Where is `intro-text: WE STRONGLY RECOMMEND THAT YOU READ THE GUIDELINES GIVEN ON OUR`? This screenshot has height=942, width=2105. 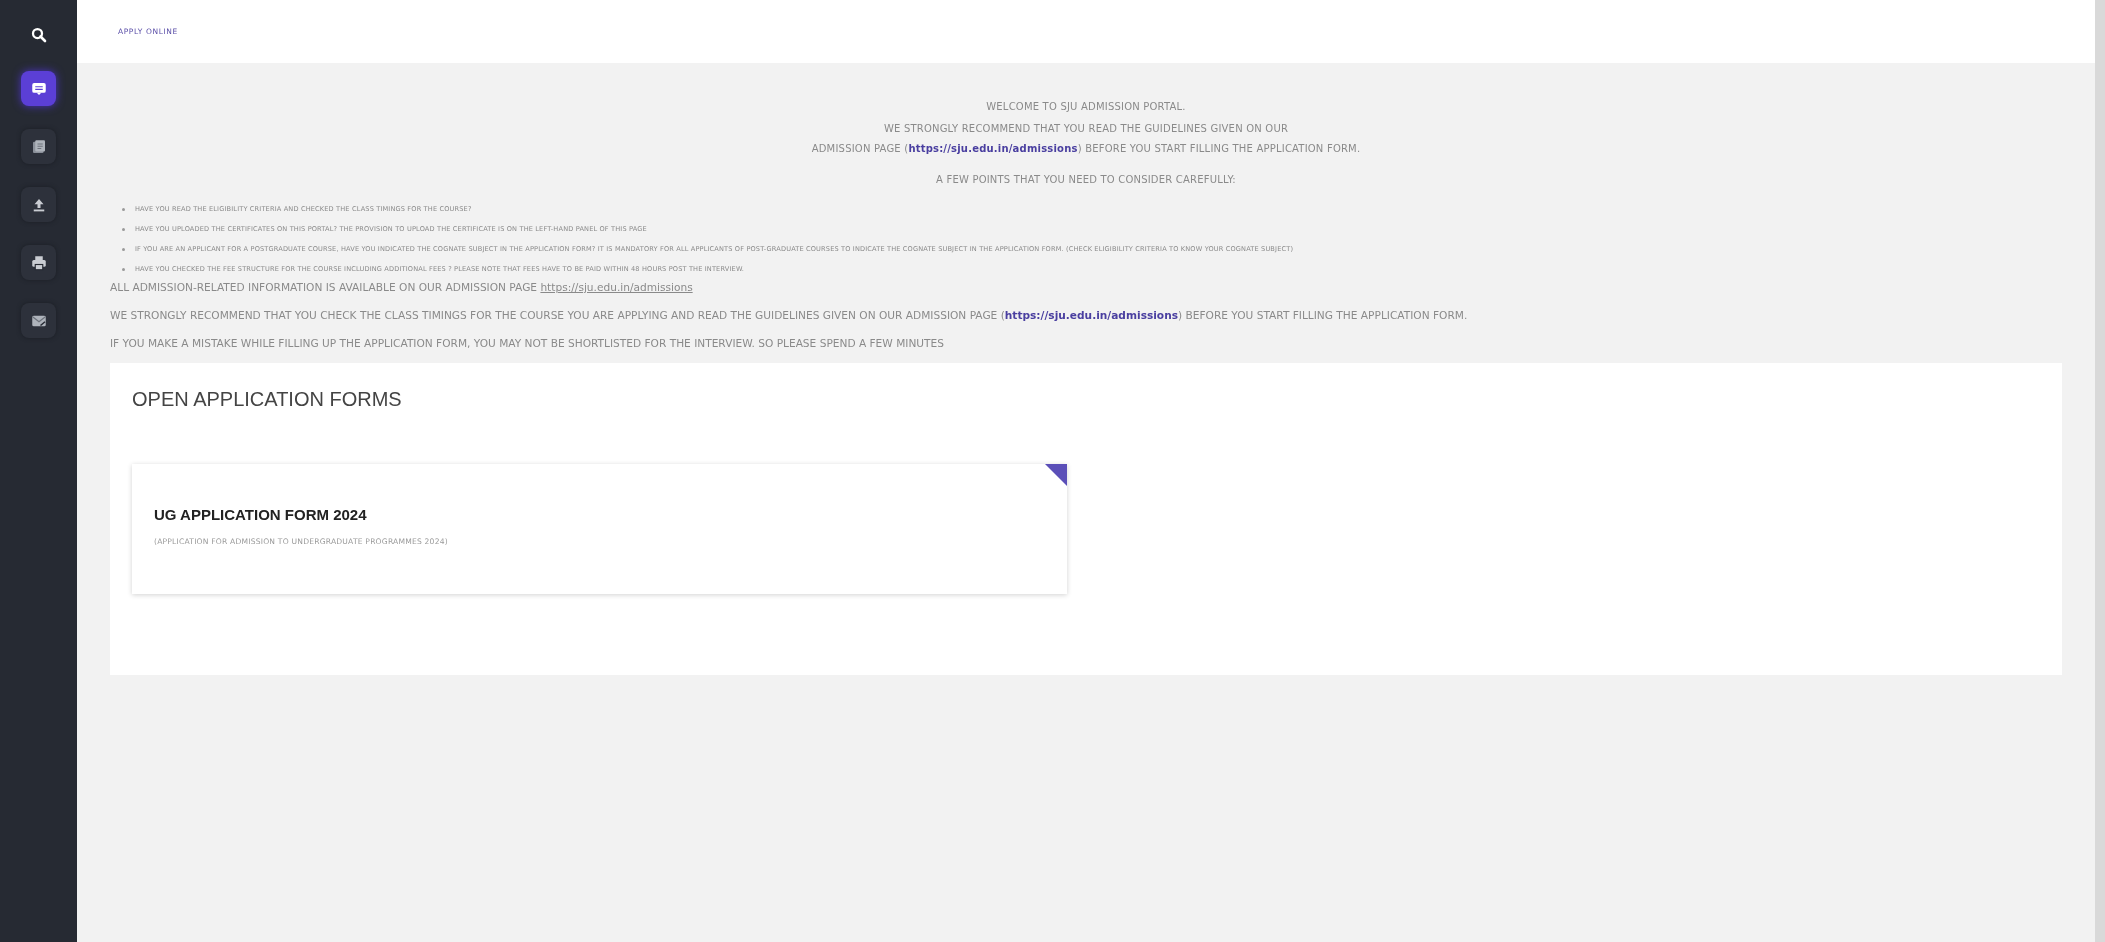
intro-text: WE STRONGLY RECOMMEND THAT YOU READ THE GUIDELINES GIVEN ON OUR is located at coordinates (1086, 129).